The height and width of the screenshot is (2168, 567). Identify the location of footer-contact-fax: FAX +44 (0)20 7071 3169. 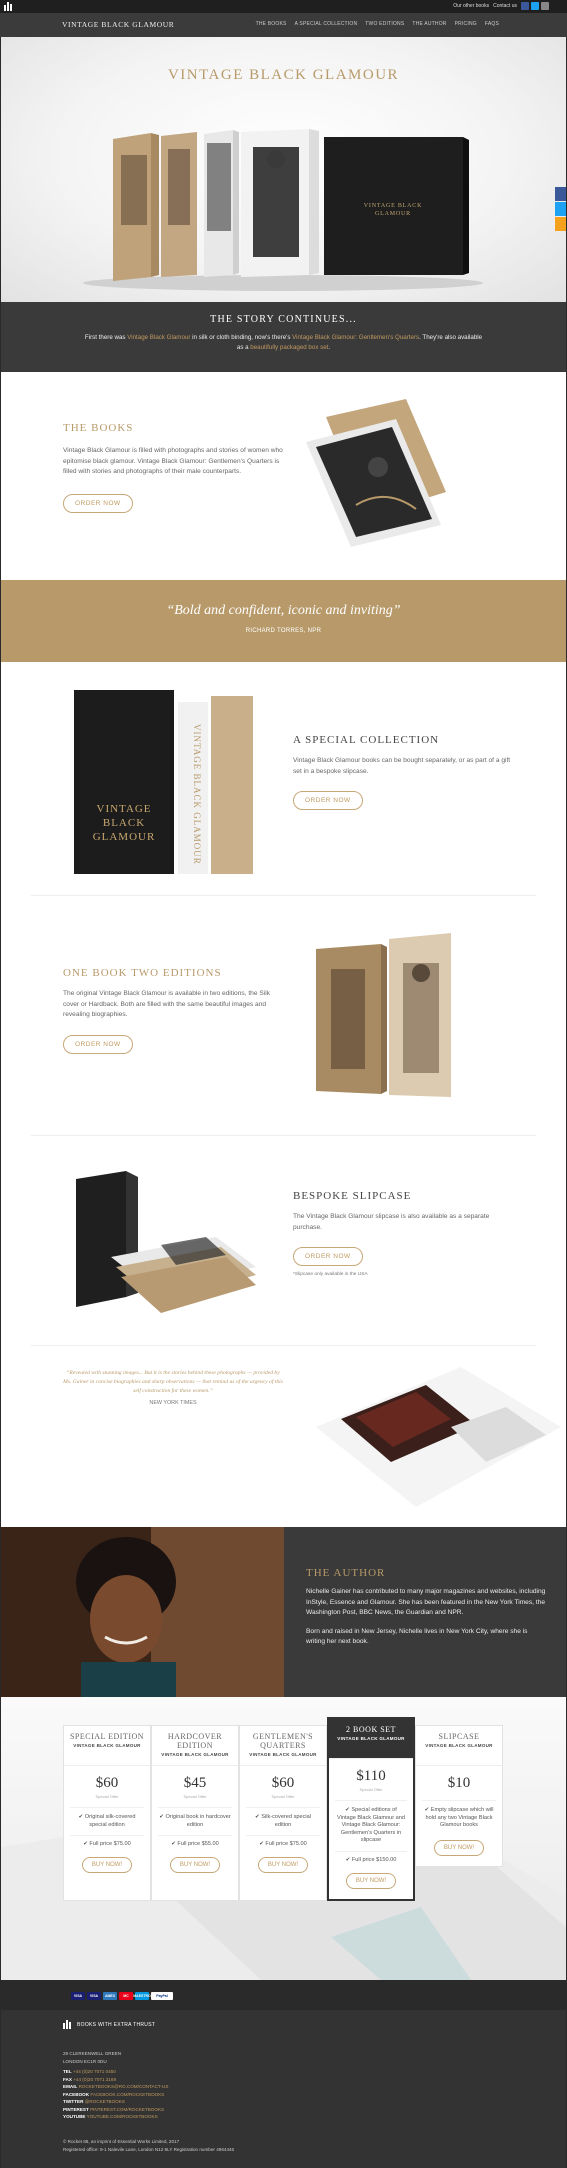
(90, 2079).